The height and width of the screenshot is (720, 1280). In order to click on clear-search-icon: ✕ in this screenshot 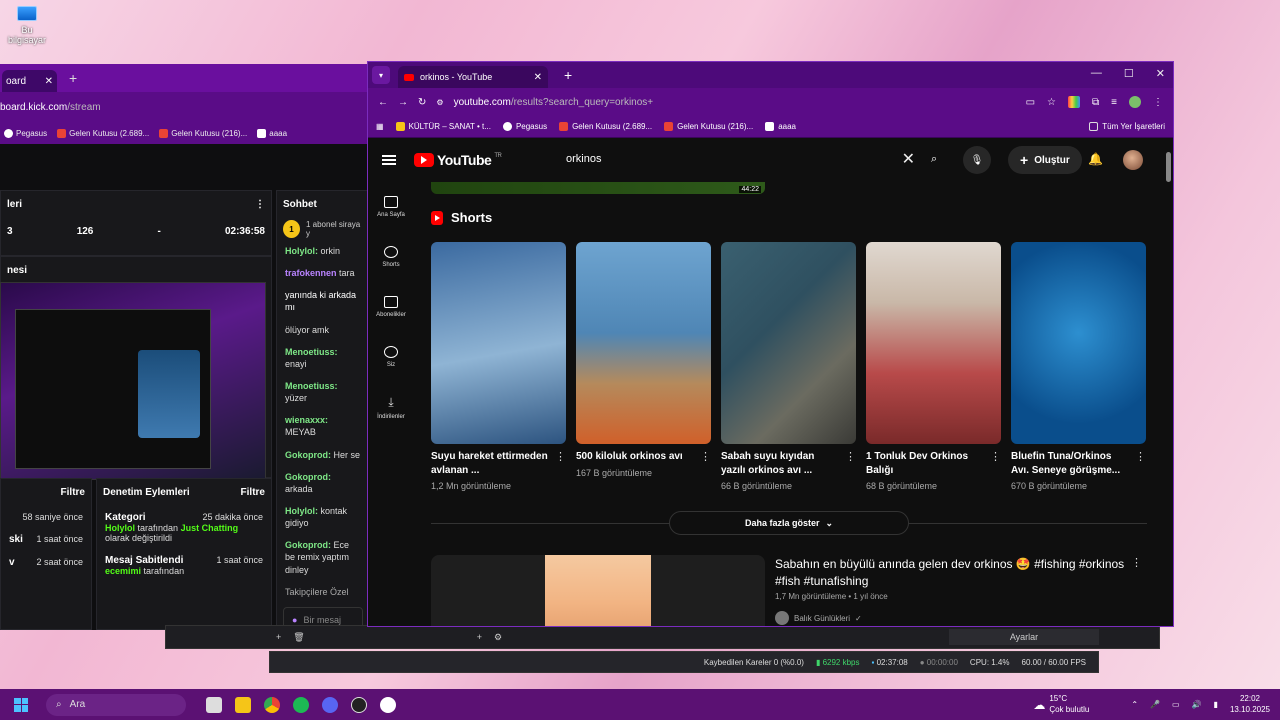, I will do `click(908, 159)`.